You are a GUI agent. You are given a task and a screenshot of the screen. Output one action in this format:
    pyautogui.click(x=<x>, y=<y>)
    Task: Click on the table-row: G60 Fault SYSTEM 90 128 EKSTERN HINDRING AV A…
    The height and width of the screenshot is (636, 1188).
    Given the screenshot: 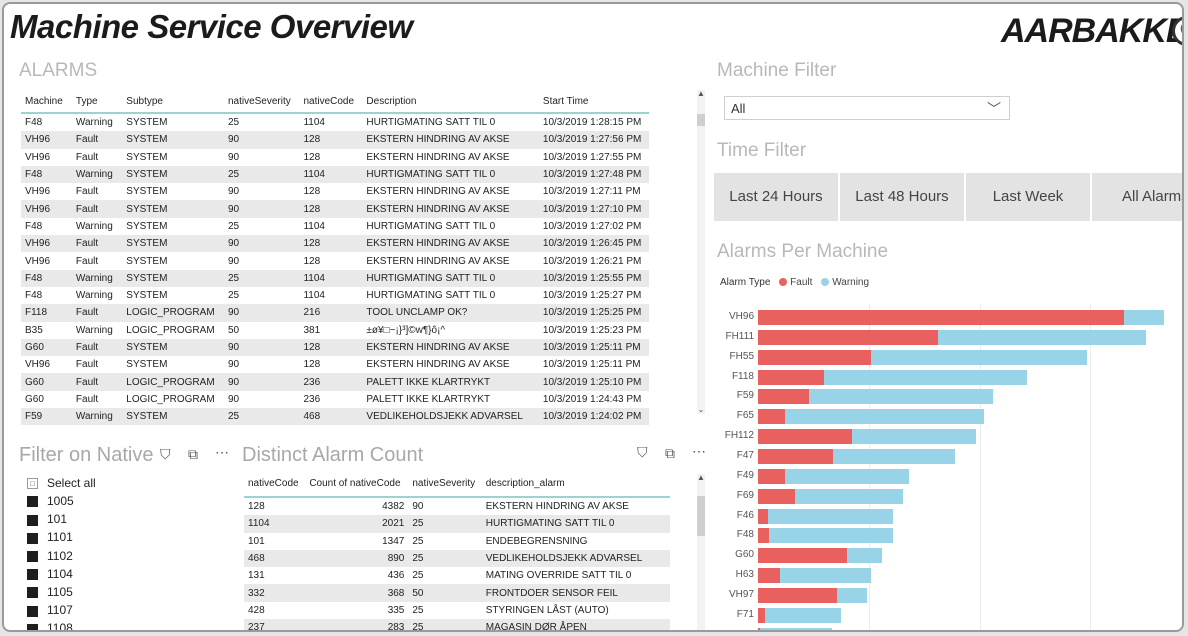 What is the action you would take?
    pyautogui.click(x=335, y=347)
    